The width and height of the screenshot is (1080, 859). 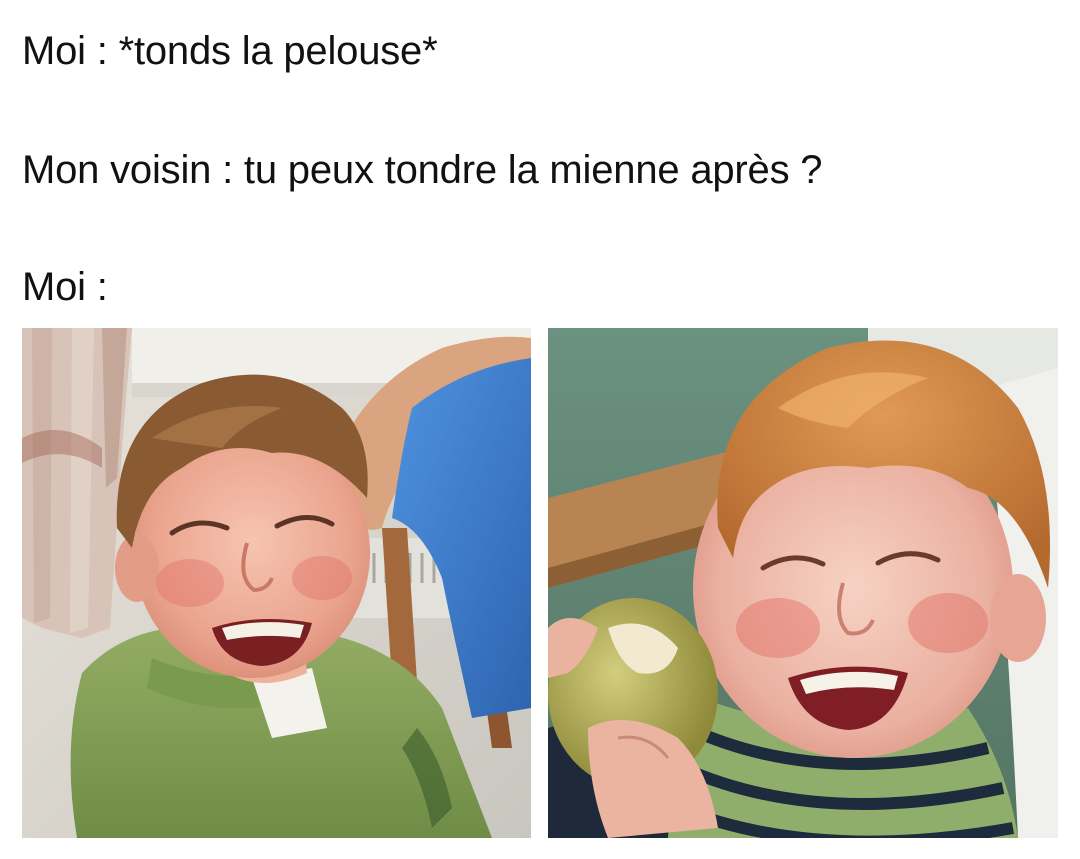 I want to click on caption-line-me: Moi : *tonds la pelouse*, so click(x=230, y=51).